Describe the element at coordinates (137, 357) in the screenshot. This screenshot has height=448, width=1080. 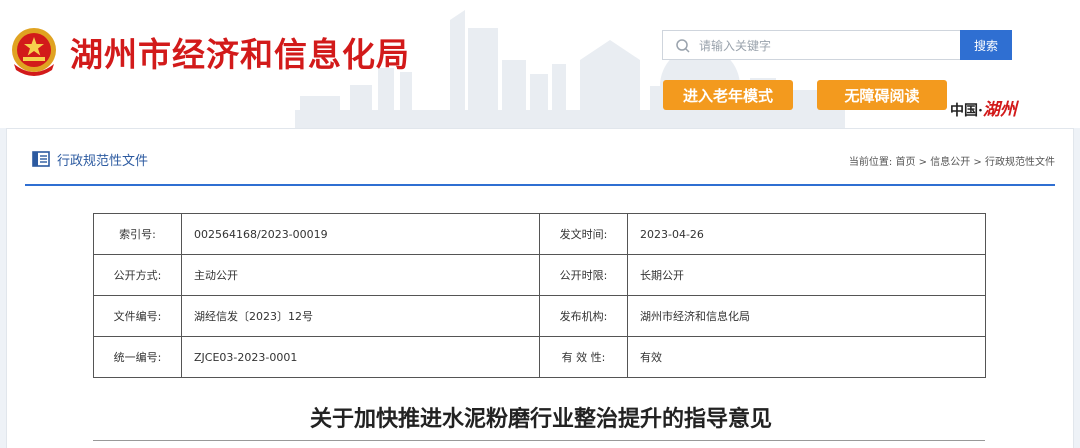
I see `meta-key: 统一编号:` at that location.